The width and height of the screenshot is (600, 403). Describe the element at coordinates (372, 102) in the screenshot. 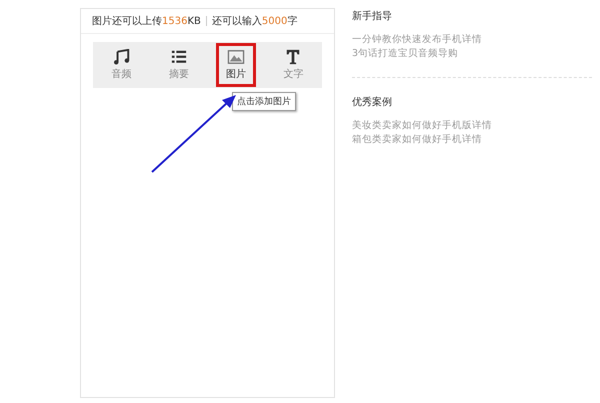

I see `section-title: 优秀案例` at that location.